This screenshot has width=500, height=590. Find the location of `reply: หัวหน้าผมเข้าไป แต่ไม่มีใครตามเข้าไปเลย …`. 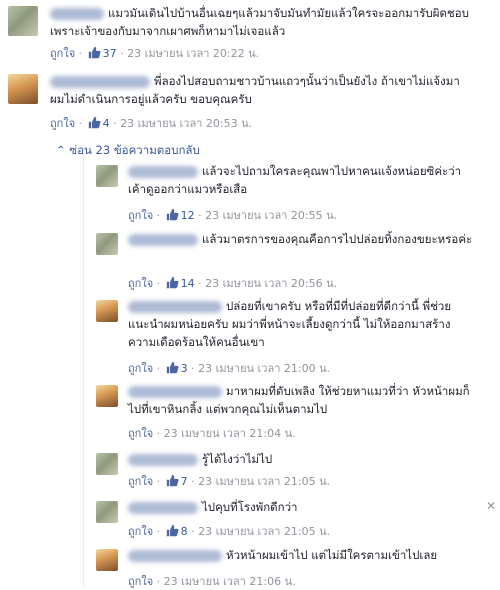

reply: หัวหน้าผมเข้าไป แต่ไม่มีใครตามเข้าไปเลย … is located at coordinates (296, 567).